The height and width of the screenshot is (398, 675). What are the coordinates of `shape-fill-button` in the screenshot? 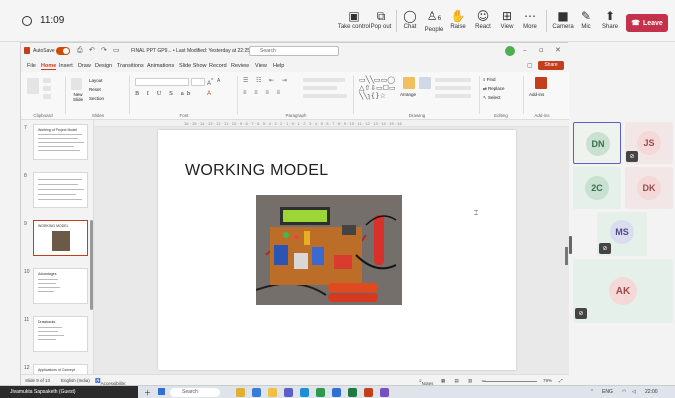 It's located at (453, 80).